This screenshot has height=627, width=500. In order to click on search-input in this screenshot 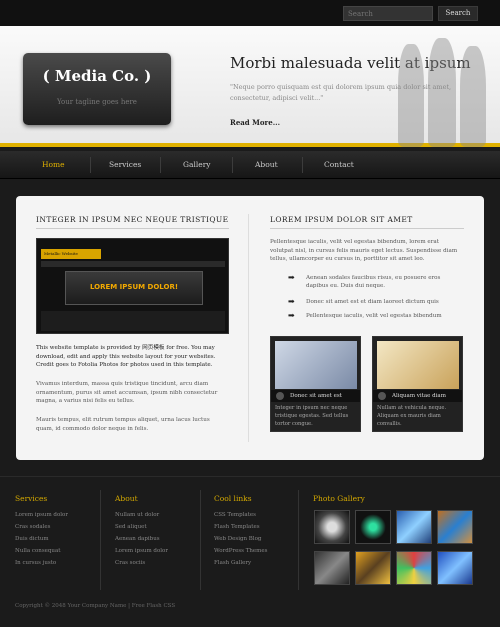, I will do `click(388, 13)`.